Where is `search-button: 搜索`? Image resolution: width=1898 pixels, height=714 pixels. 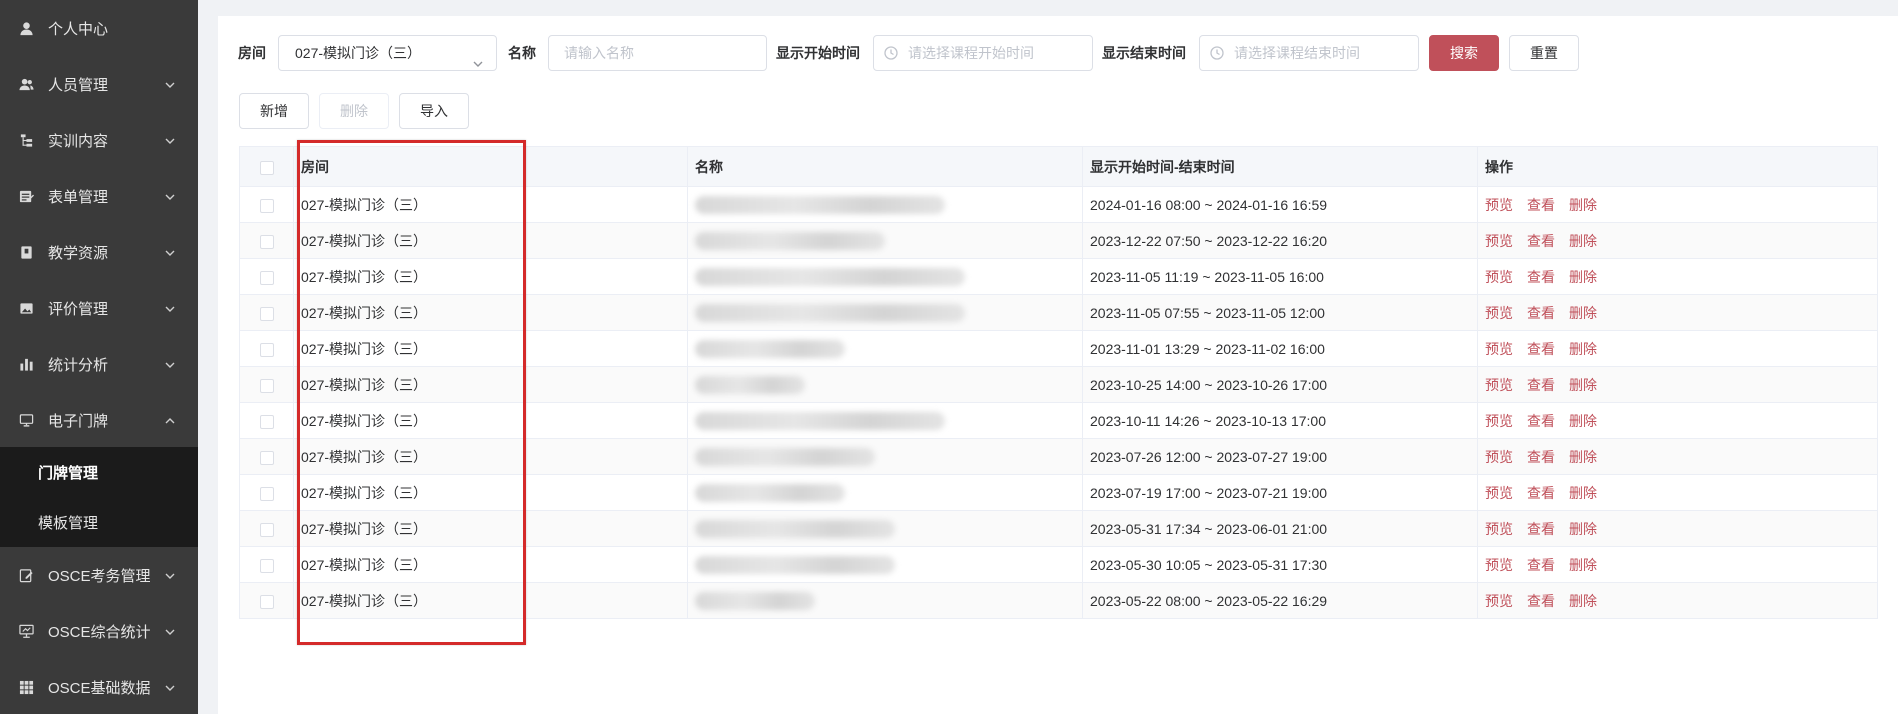
search-button: 搜索 is located at coordinates (1464, 53).